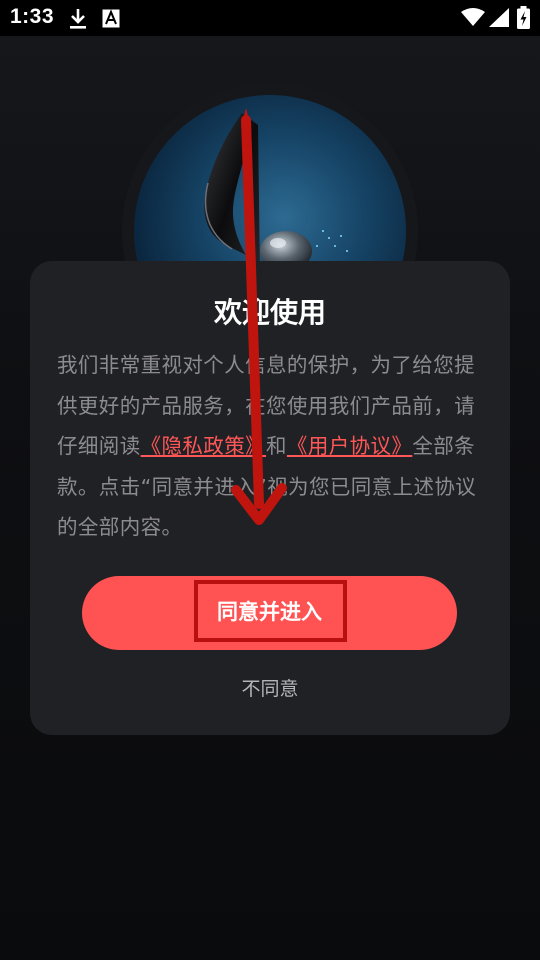  I want to click on status-time: 1:33, so click(32, 16).